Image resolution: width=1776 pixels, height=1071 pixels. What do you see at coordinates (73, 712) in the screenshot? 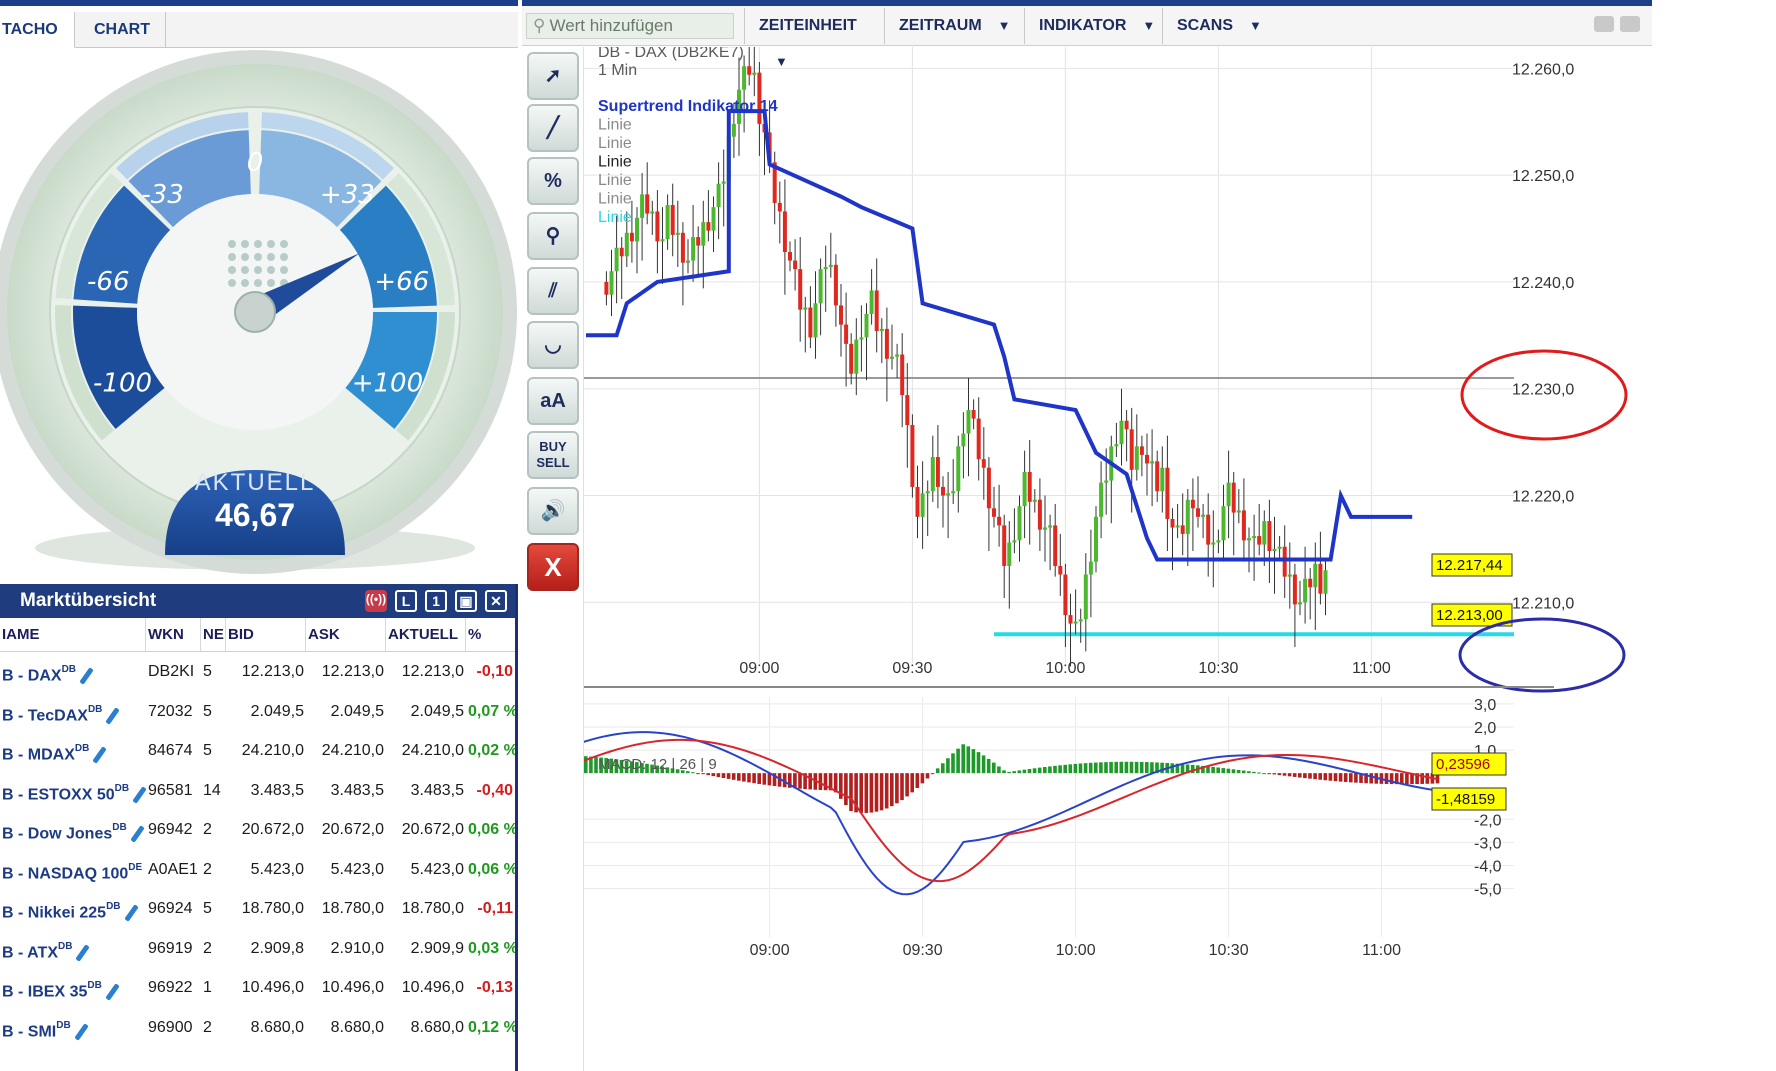
I see `market-row-name: B - TecDAXDB` at bounding box center [73, 712].